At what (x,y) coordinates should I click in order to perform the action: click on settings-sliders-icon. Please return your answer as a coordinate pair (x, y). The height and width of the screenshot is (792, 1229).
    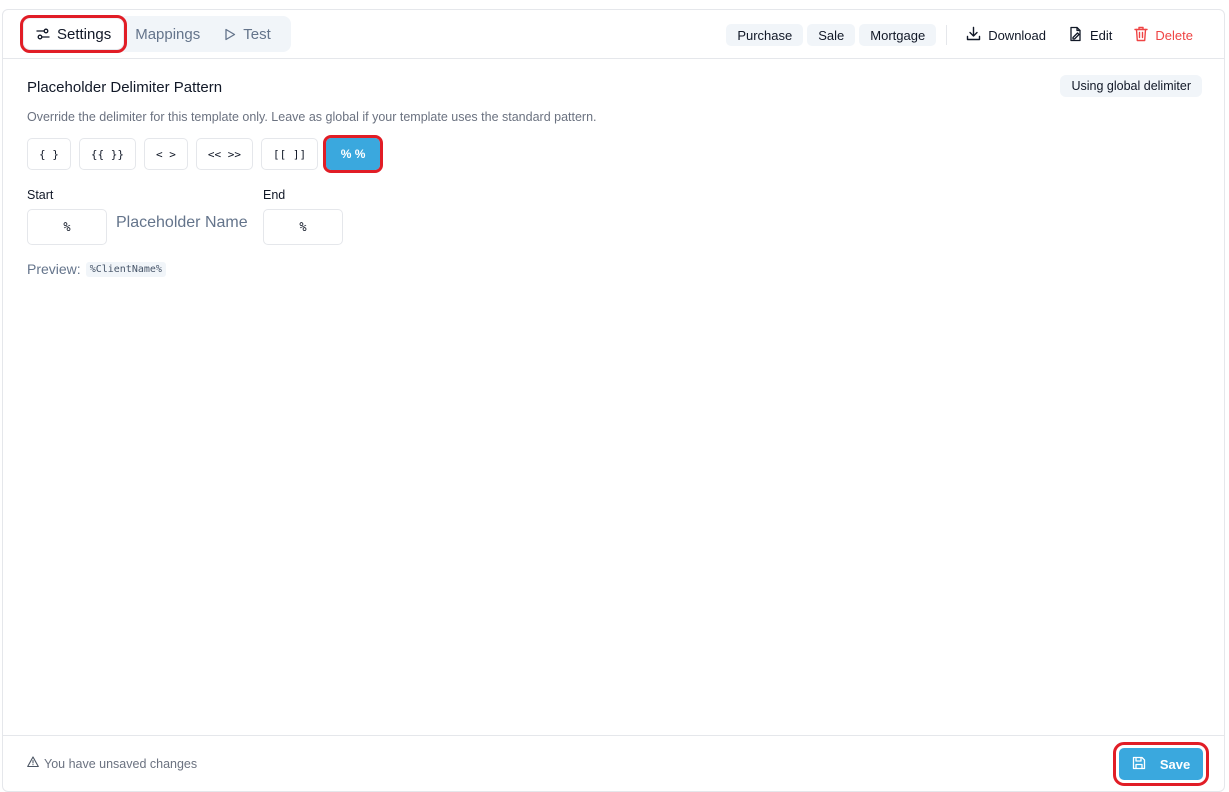
    Looking at the image, I should click on (43, 34).